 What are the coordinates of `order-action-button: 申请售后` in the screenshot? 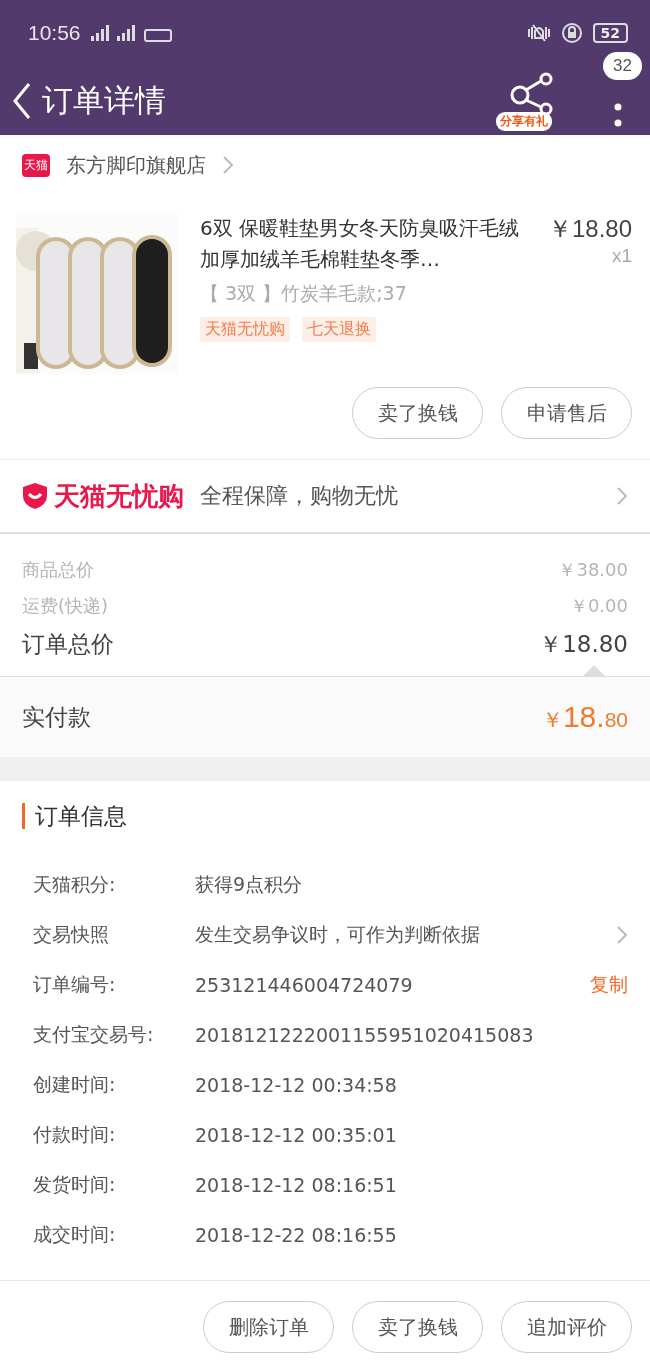 It's located at (566, 413).